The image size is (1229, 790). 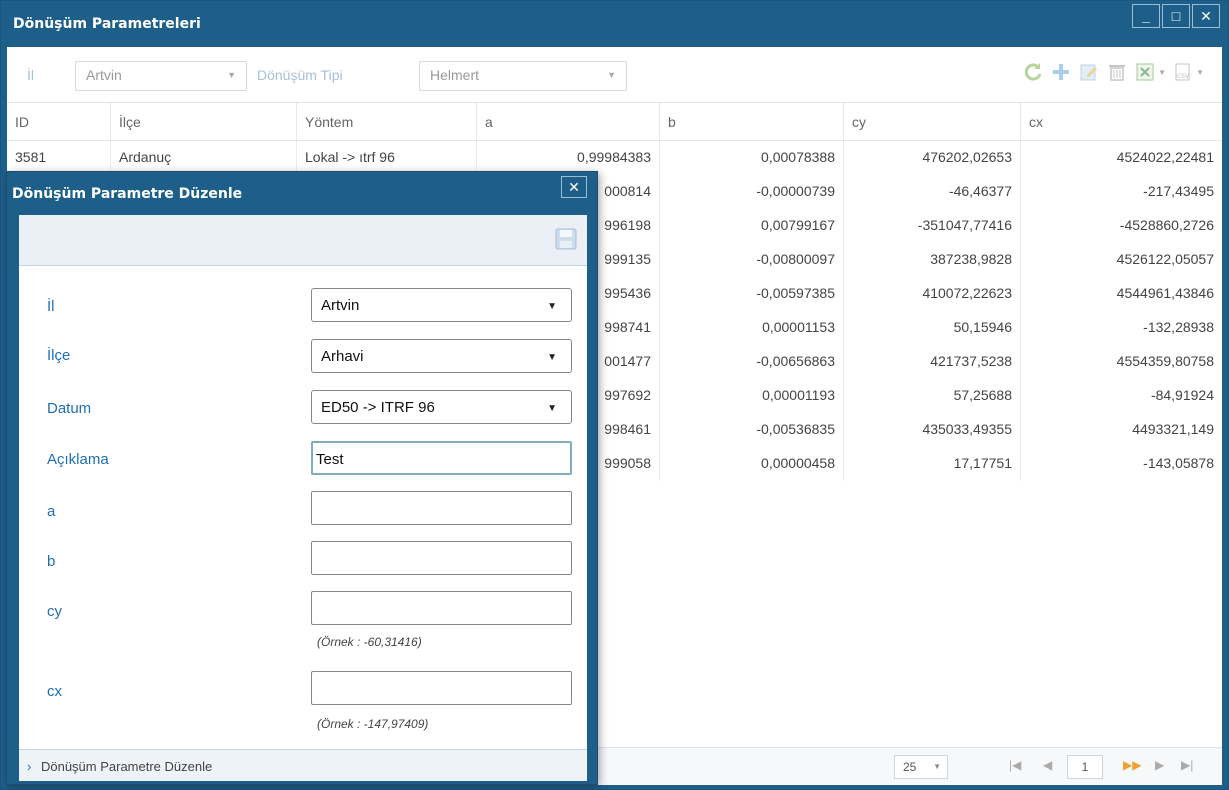 I want to click on tip-filter-label: Dönüşüm Tipi, so click(x=300, y=75).